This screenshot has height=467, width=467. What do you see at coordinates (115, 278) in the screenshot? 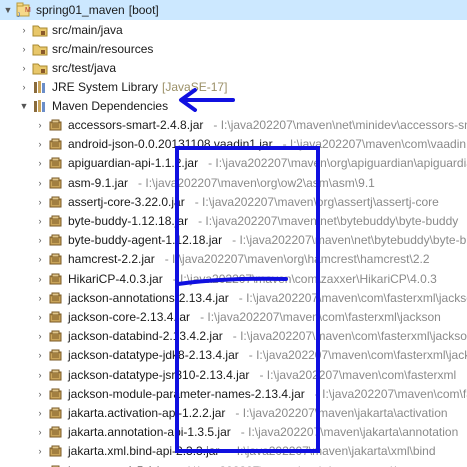
I see `jar-name: HikariCP-4.0.3.jar` at bounding box center [115, 278].